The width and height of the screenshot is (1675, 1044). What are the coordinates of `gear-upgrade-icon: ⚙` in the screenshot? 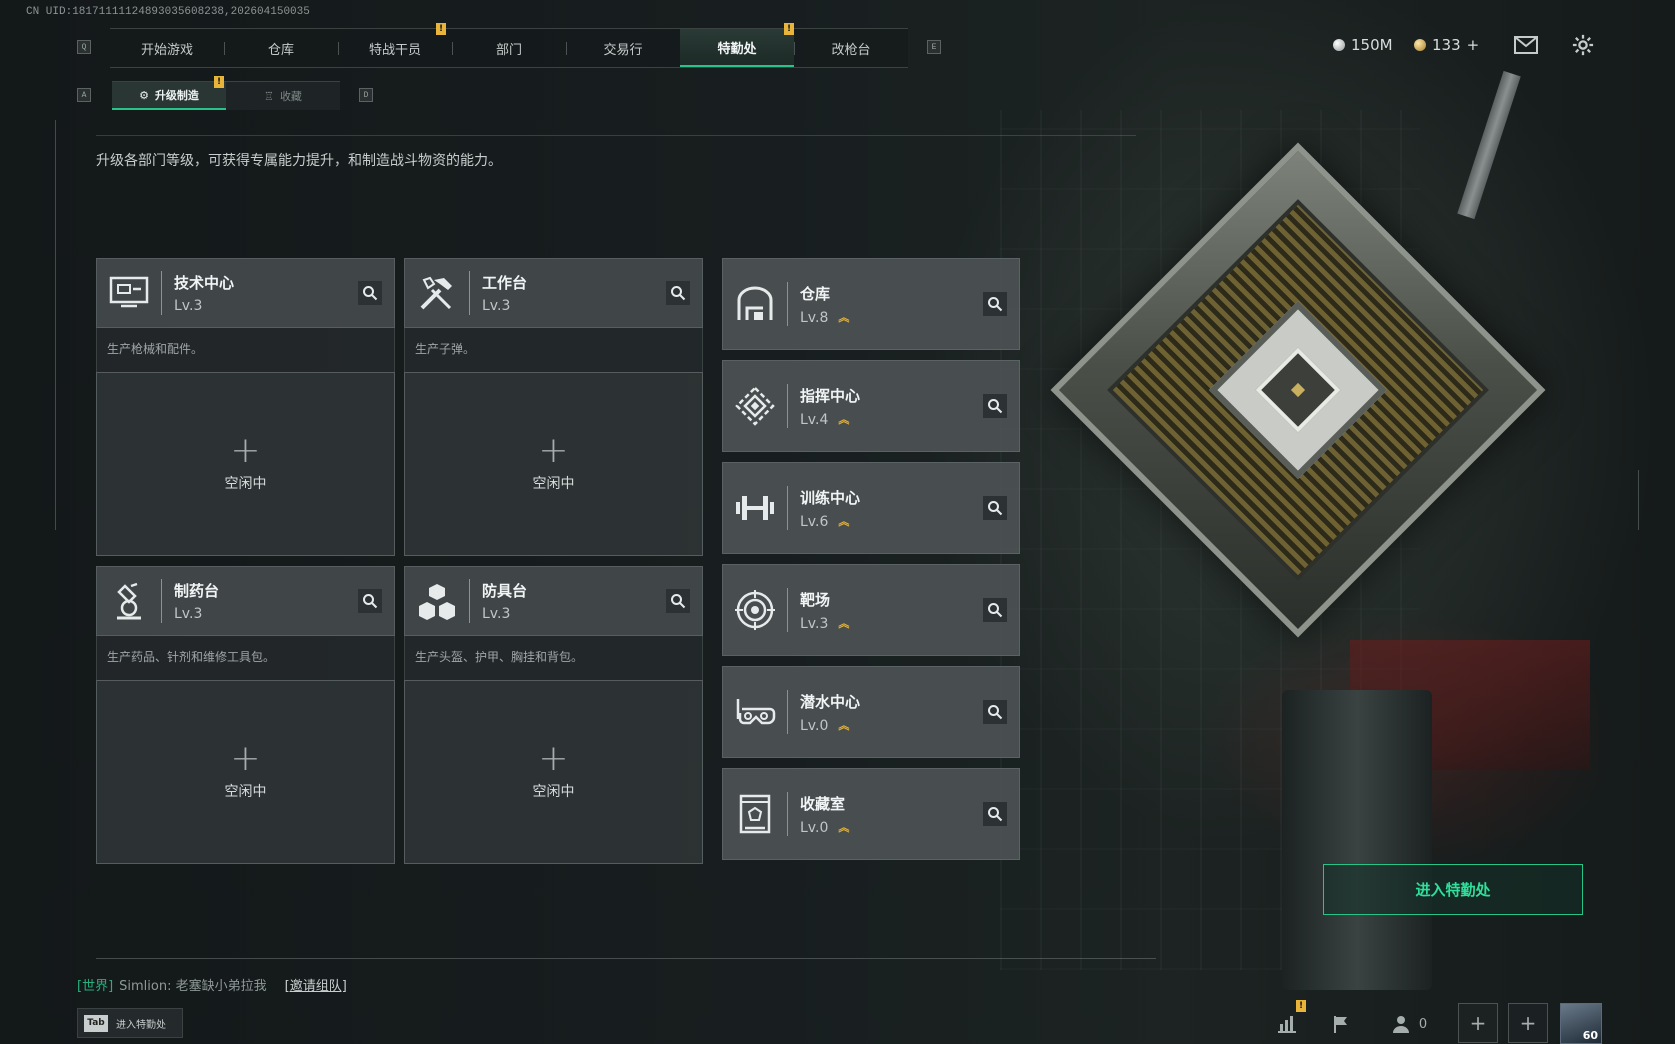 It's located at (144, 95).